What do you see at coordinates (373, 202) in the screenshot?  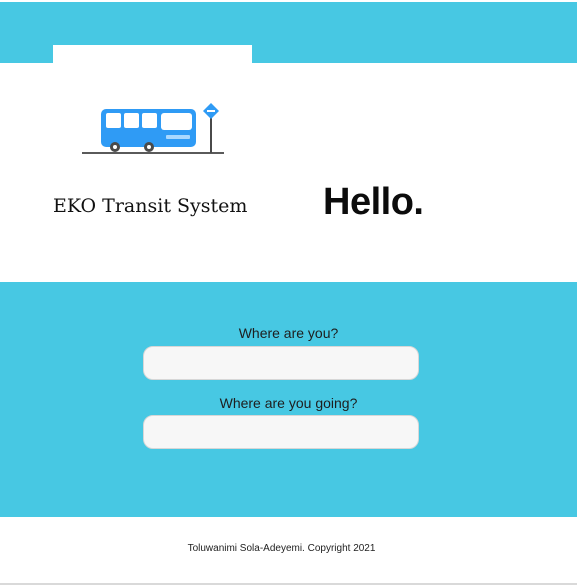 I see `greeting-heading: Hello.` at bounding box center [373, 202].